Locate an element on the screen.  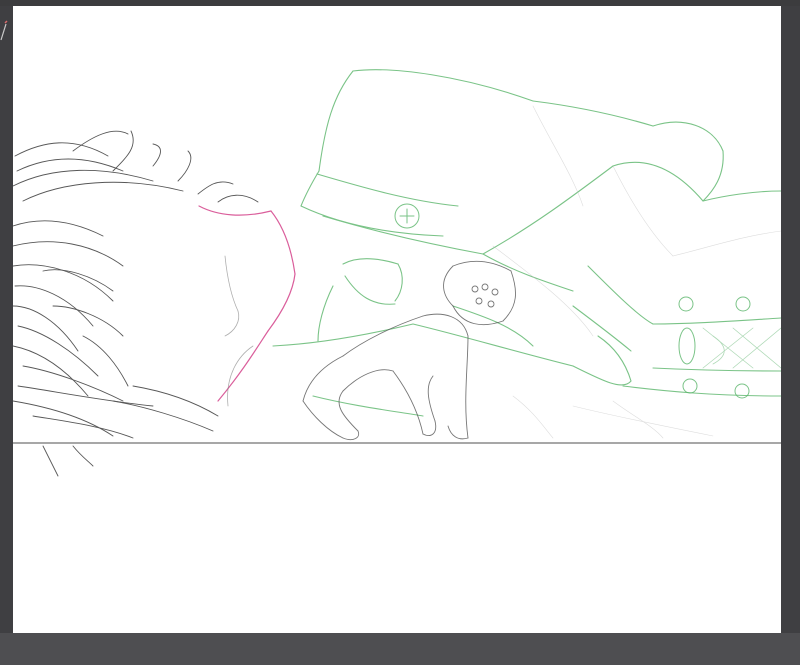
brush-cursor-icon is located at coordinates (4, 30).